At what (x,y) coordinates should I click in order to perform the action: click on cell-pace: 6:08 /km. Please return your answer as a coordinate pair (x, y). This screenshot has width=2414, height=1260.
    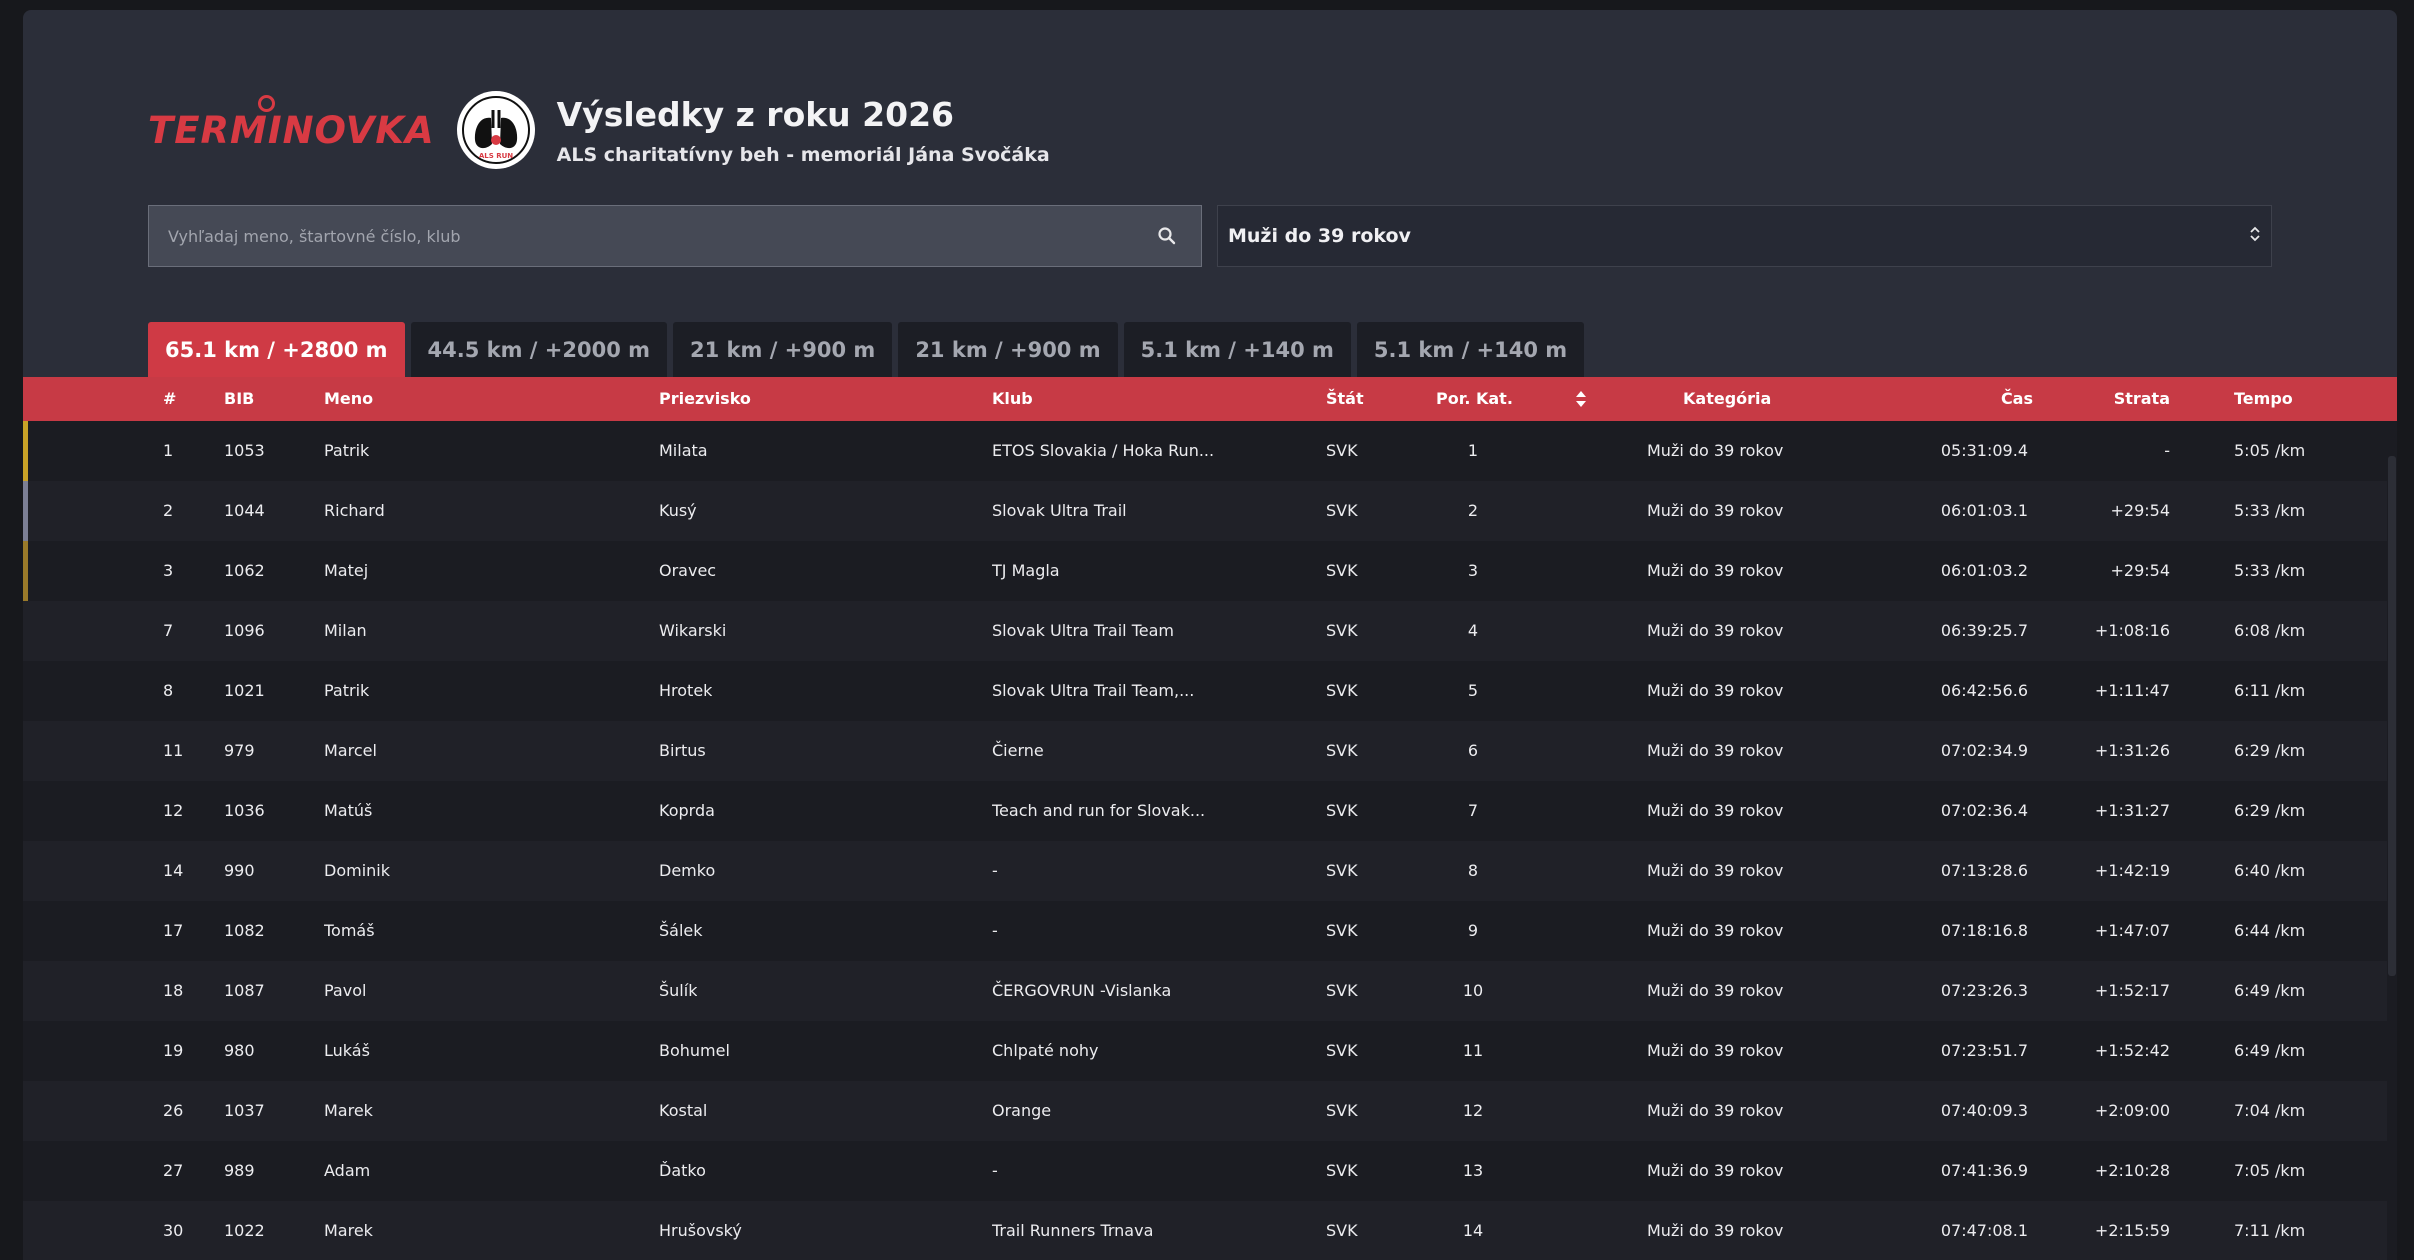
    Looking at the image, I should click on (2270, 630).